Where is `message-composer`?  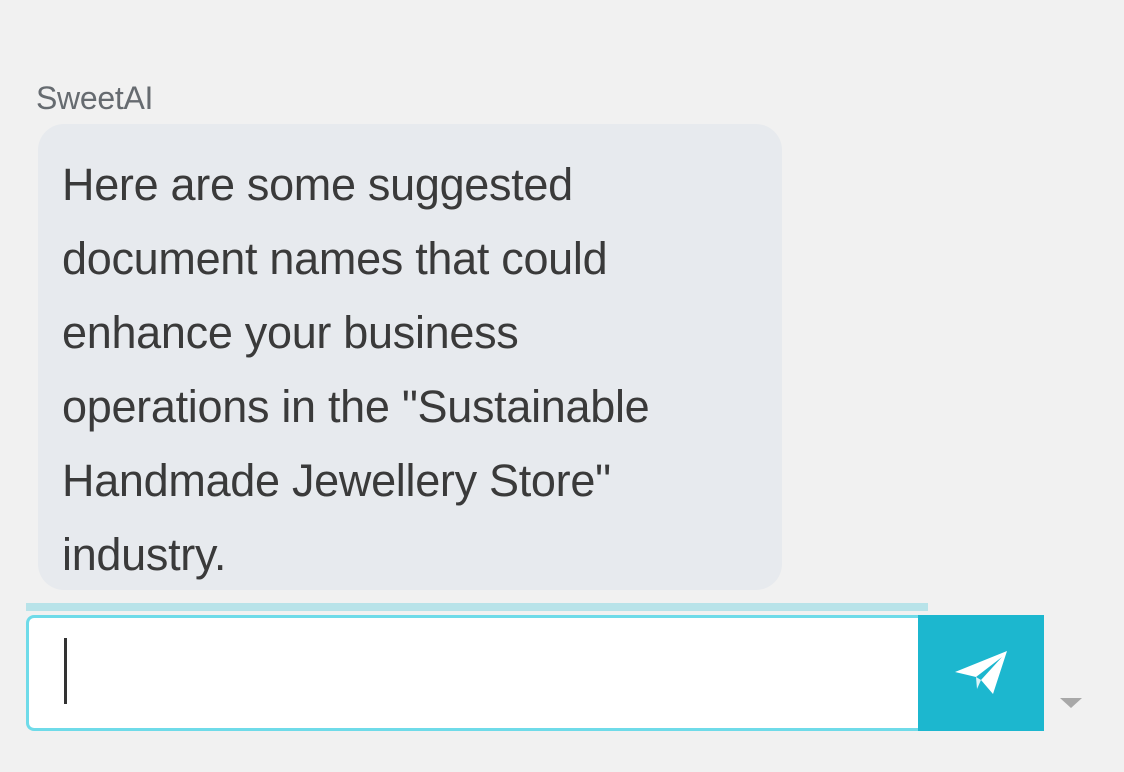
message-composer is located at coordinates (535, 673).